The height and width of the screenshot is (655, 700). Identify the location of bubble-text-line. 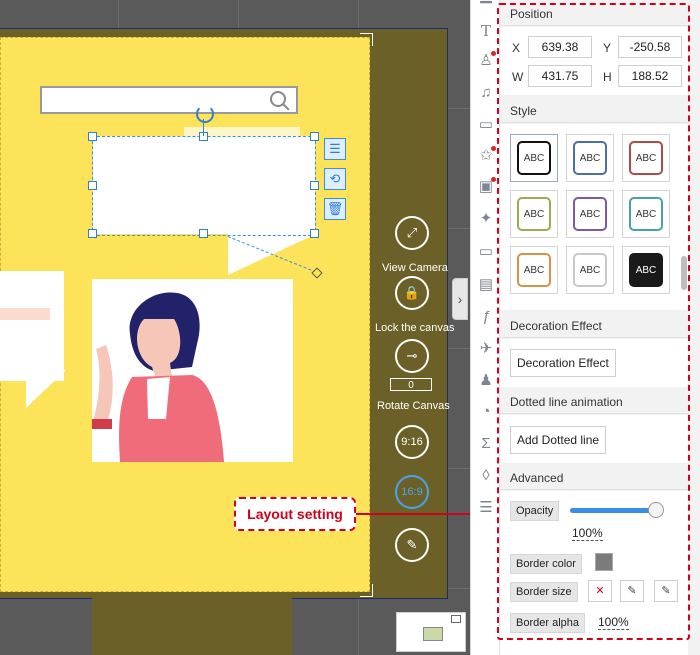
(25, 314).